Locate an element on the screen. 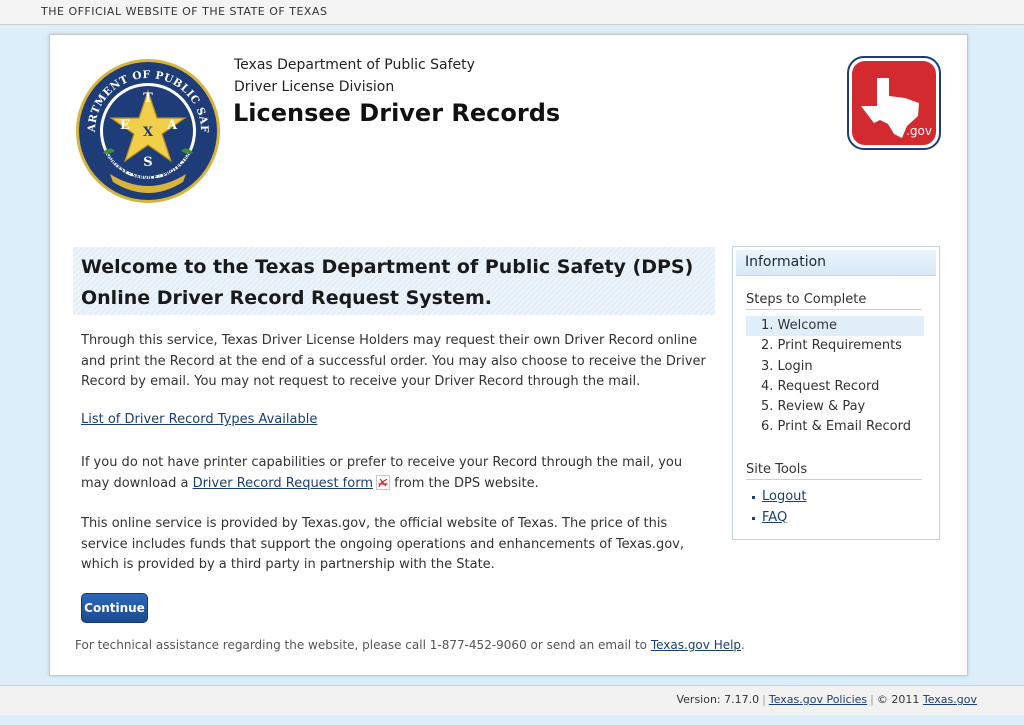  gov-label: .gov is located at coordinates (919, 131).